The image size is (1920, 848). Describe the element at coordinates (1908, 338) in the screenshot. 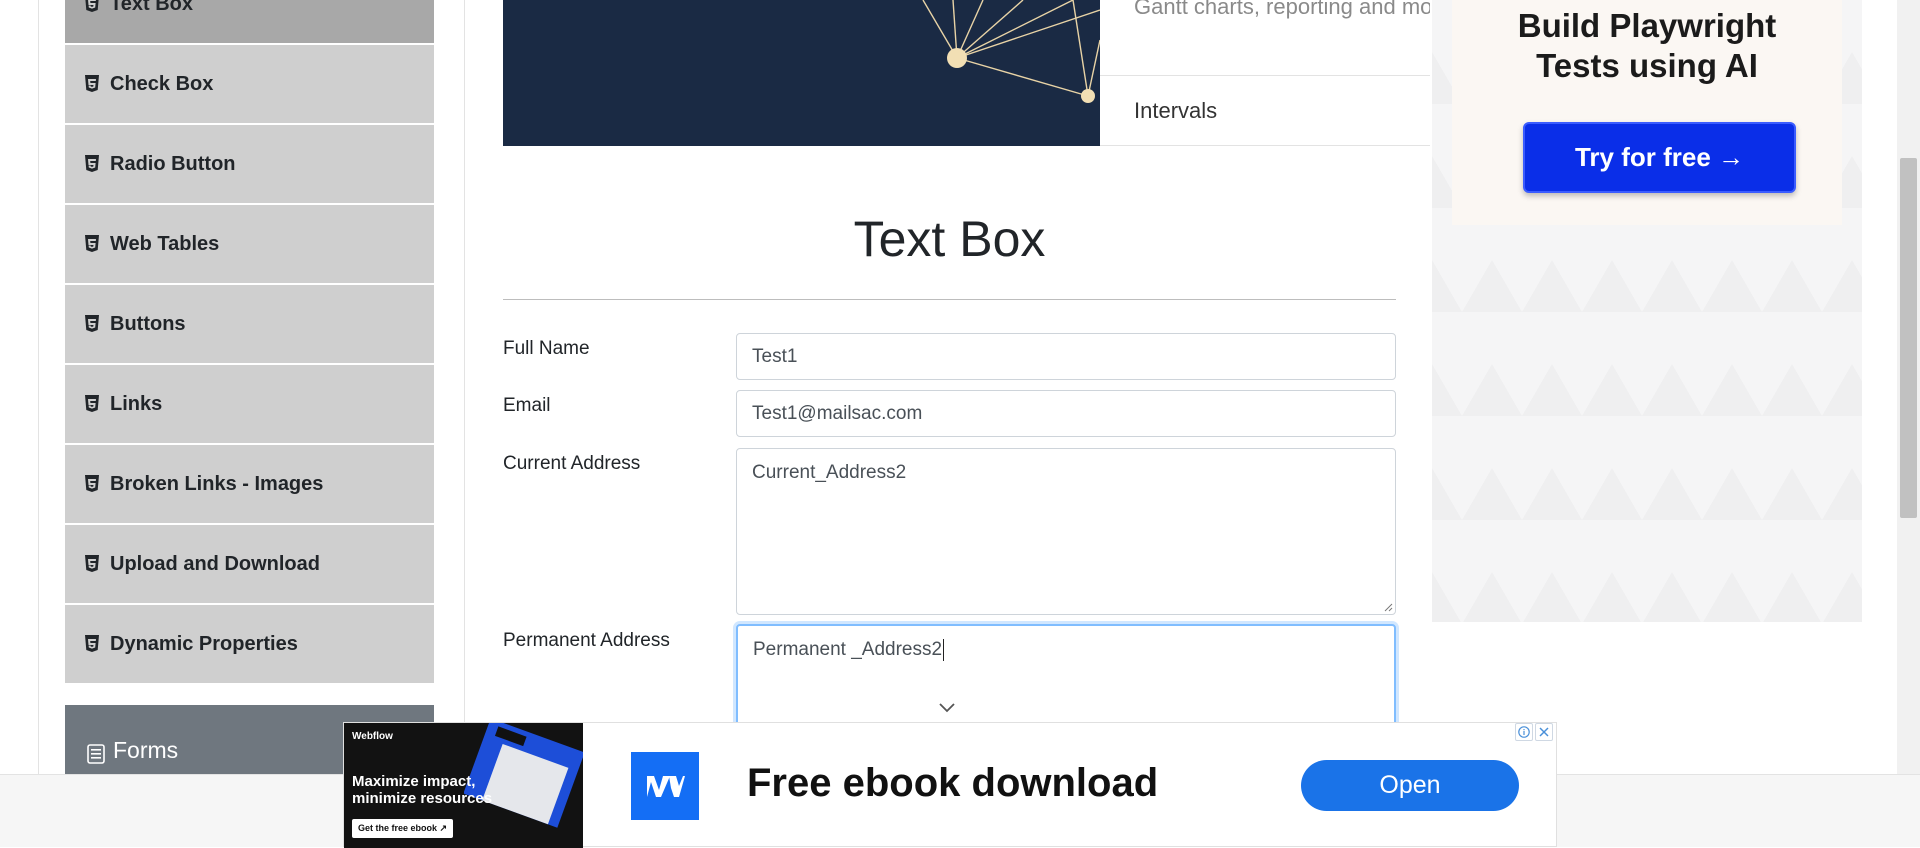

I see `scrollbar-thumb` at that location.